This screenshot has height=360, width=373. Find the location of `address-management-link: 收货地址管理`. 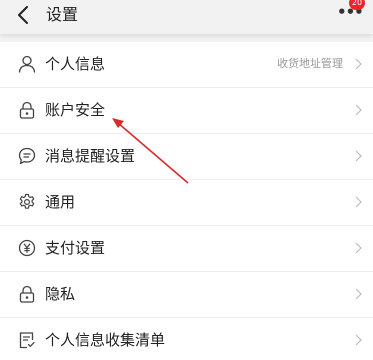

address-management-link: 收货地址管理 is located at coordinates (310, 64).